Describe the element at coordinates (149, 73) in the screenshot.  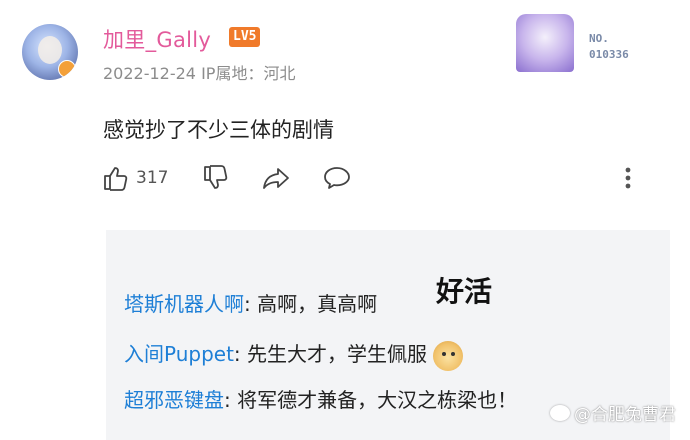
I see `post-date: 2022-12-24` at that location.